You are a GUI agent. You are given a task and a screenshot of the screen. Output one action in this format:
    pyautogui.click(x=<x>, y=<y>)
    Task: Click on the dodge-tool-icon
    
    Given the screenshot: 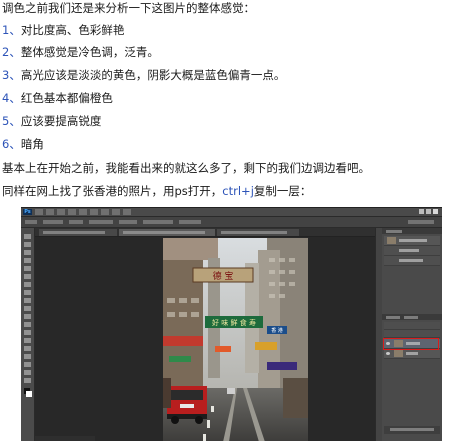 What is the action you would take?
    pyautogui.click(x=27, y=332)
    